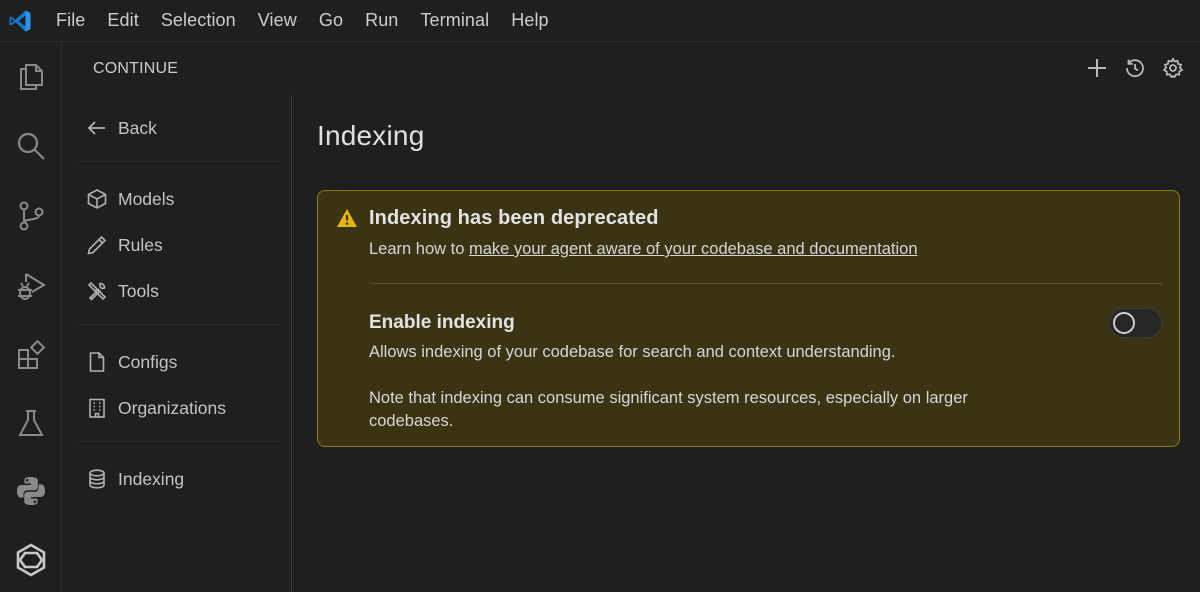 The height and width of the screenshot is (592, 1200). Describe the element at coordinates (31, 560) in the screenshot. I see `continue-extension-icon` at that location.